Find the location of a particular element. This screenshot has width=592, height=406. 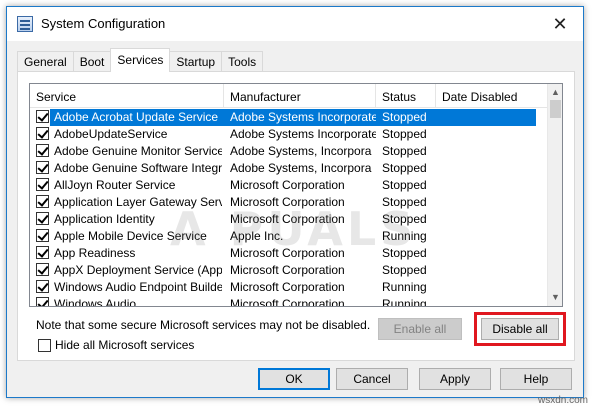

enable-all-button: Enable all is located at coordinates (420, 329).